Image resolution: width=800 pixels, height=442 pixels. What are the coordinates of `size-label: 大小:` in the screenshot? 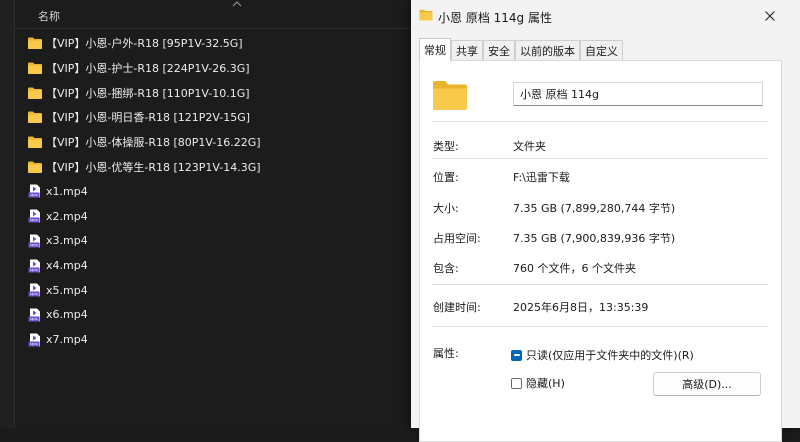 It's located at (446, 208).